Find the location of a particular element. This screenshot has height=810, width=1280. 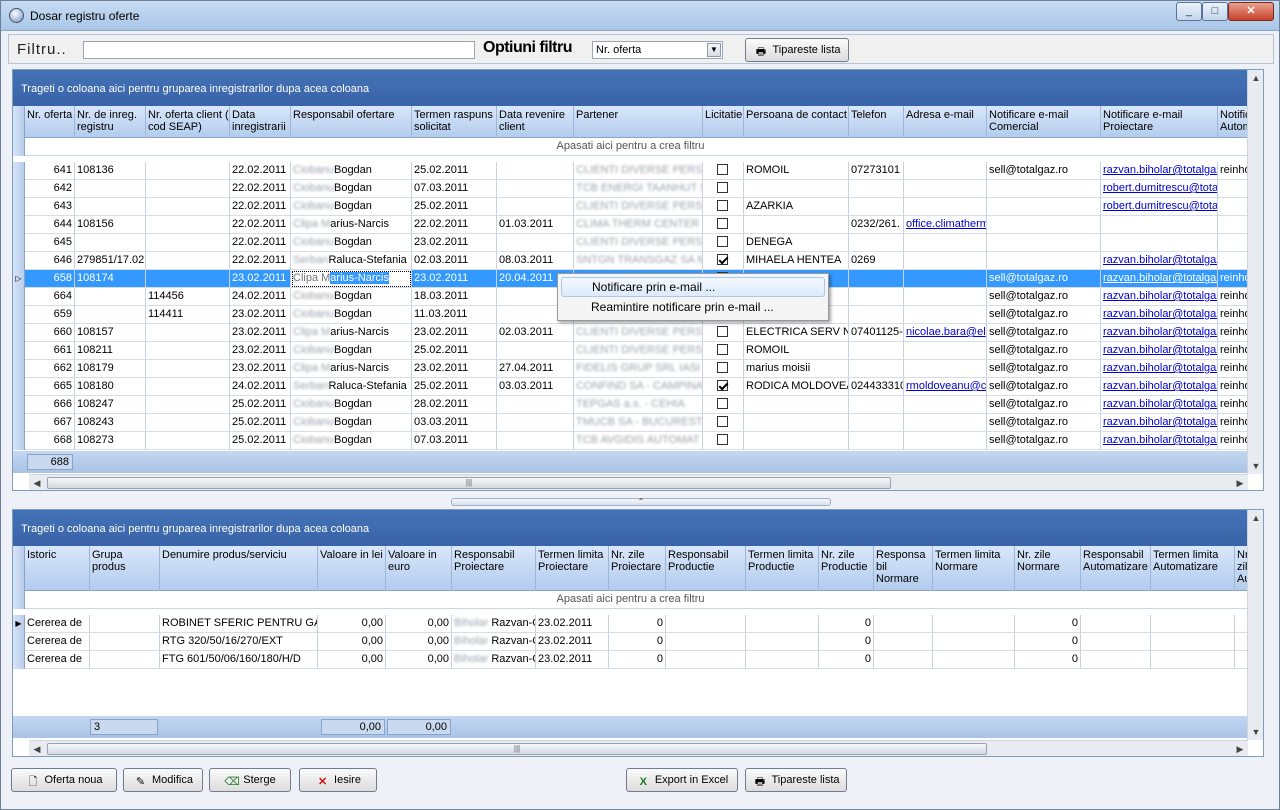

new-offer-button: 🗋 Oferta noua is located at coordinates (64, 780).